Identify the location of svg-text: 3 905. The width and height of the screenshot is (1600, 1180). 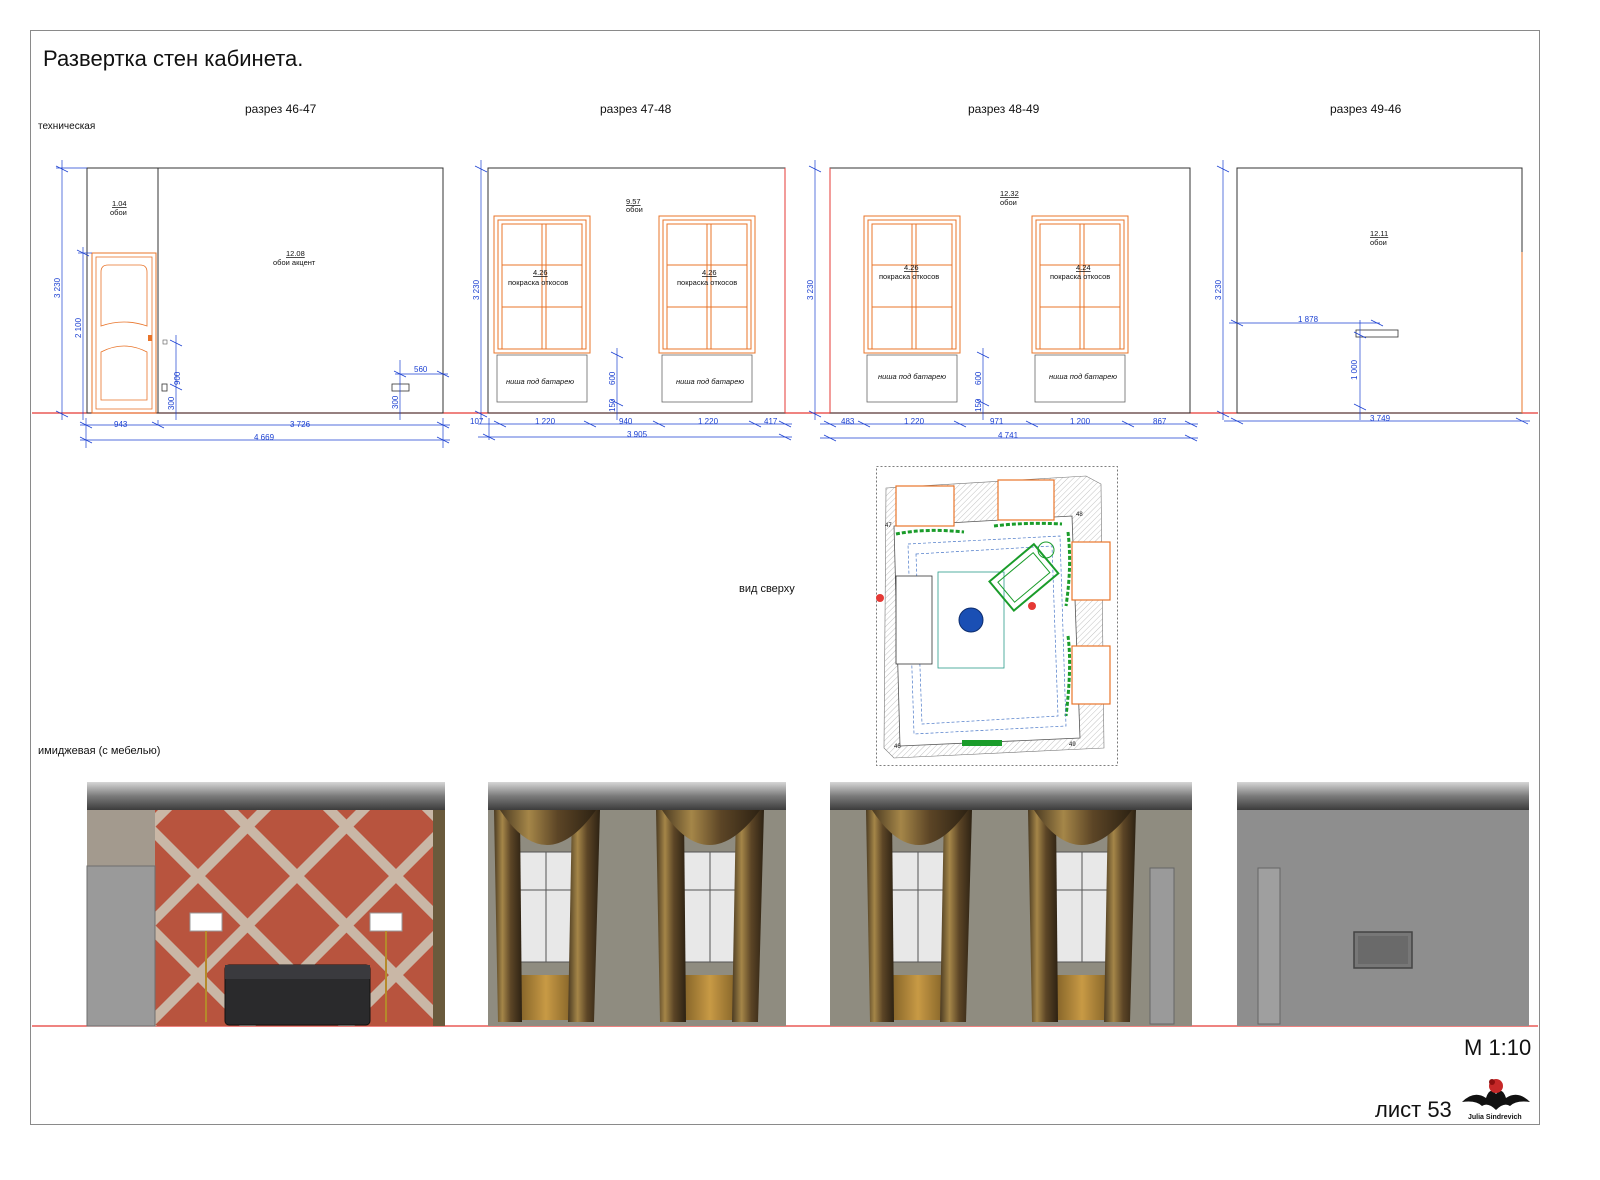
(637, 434).